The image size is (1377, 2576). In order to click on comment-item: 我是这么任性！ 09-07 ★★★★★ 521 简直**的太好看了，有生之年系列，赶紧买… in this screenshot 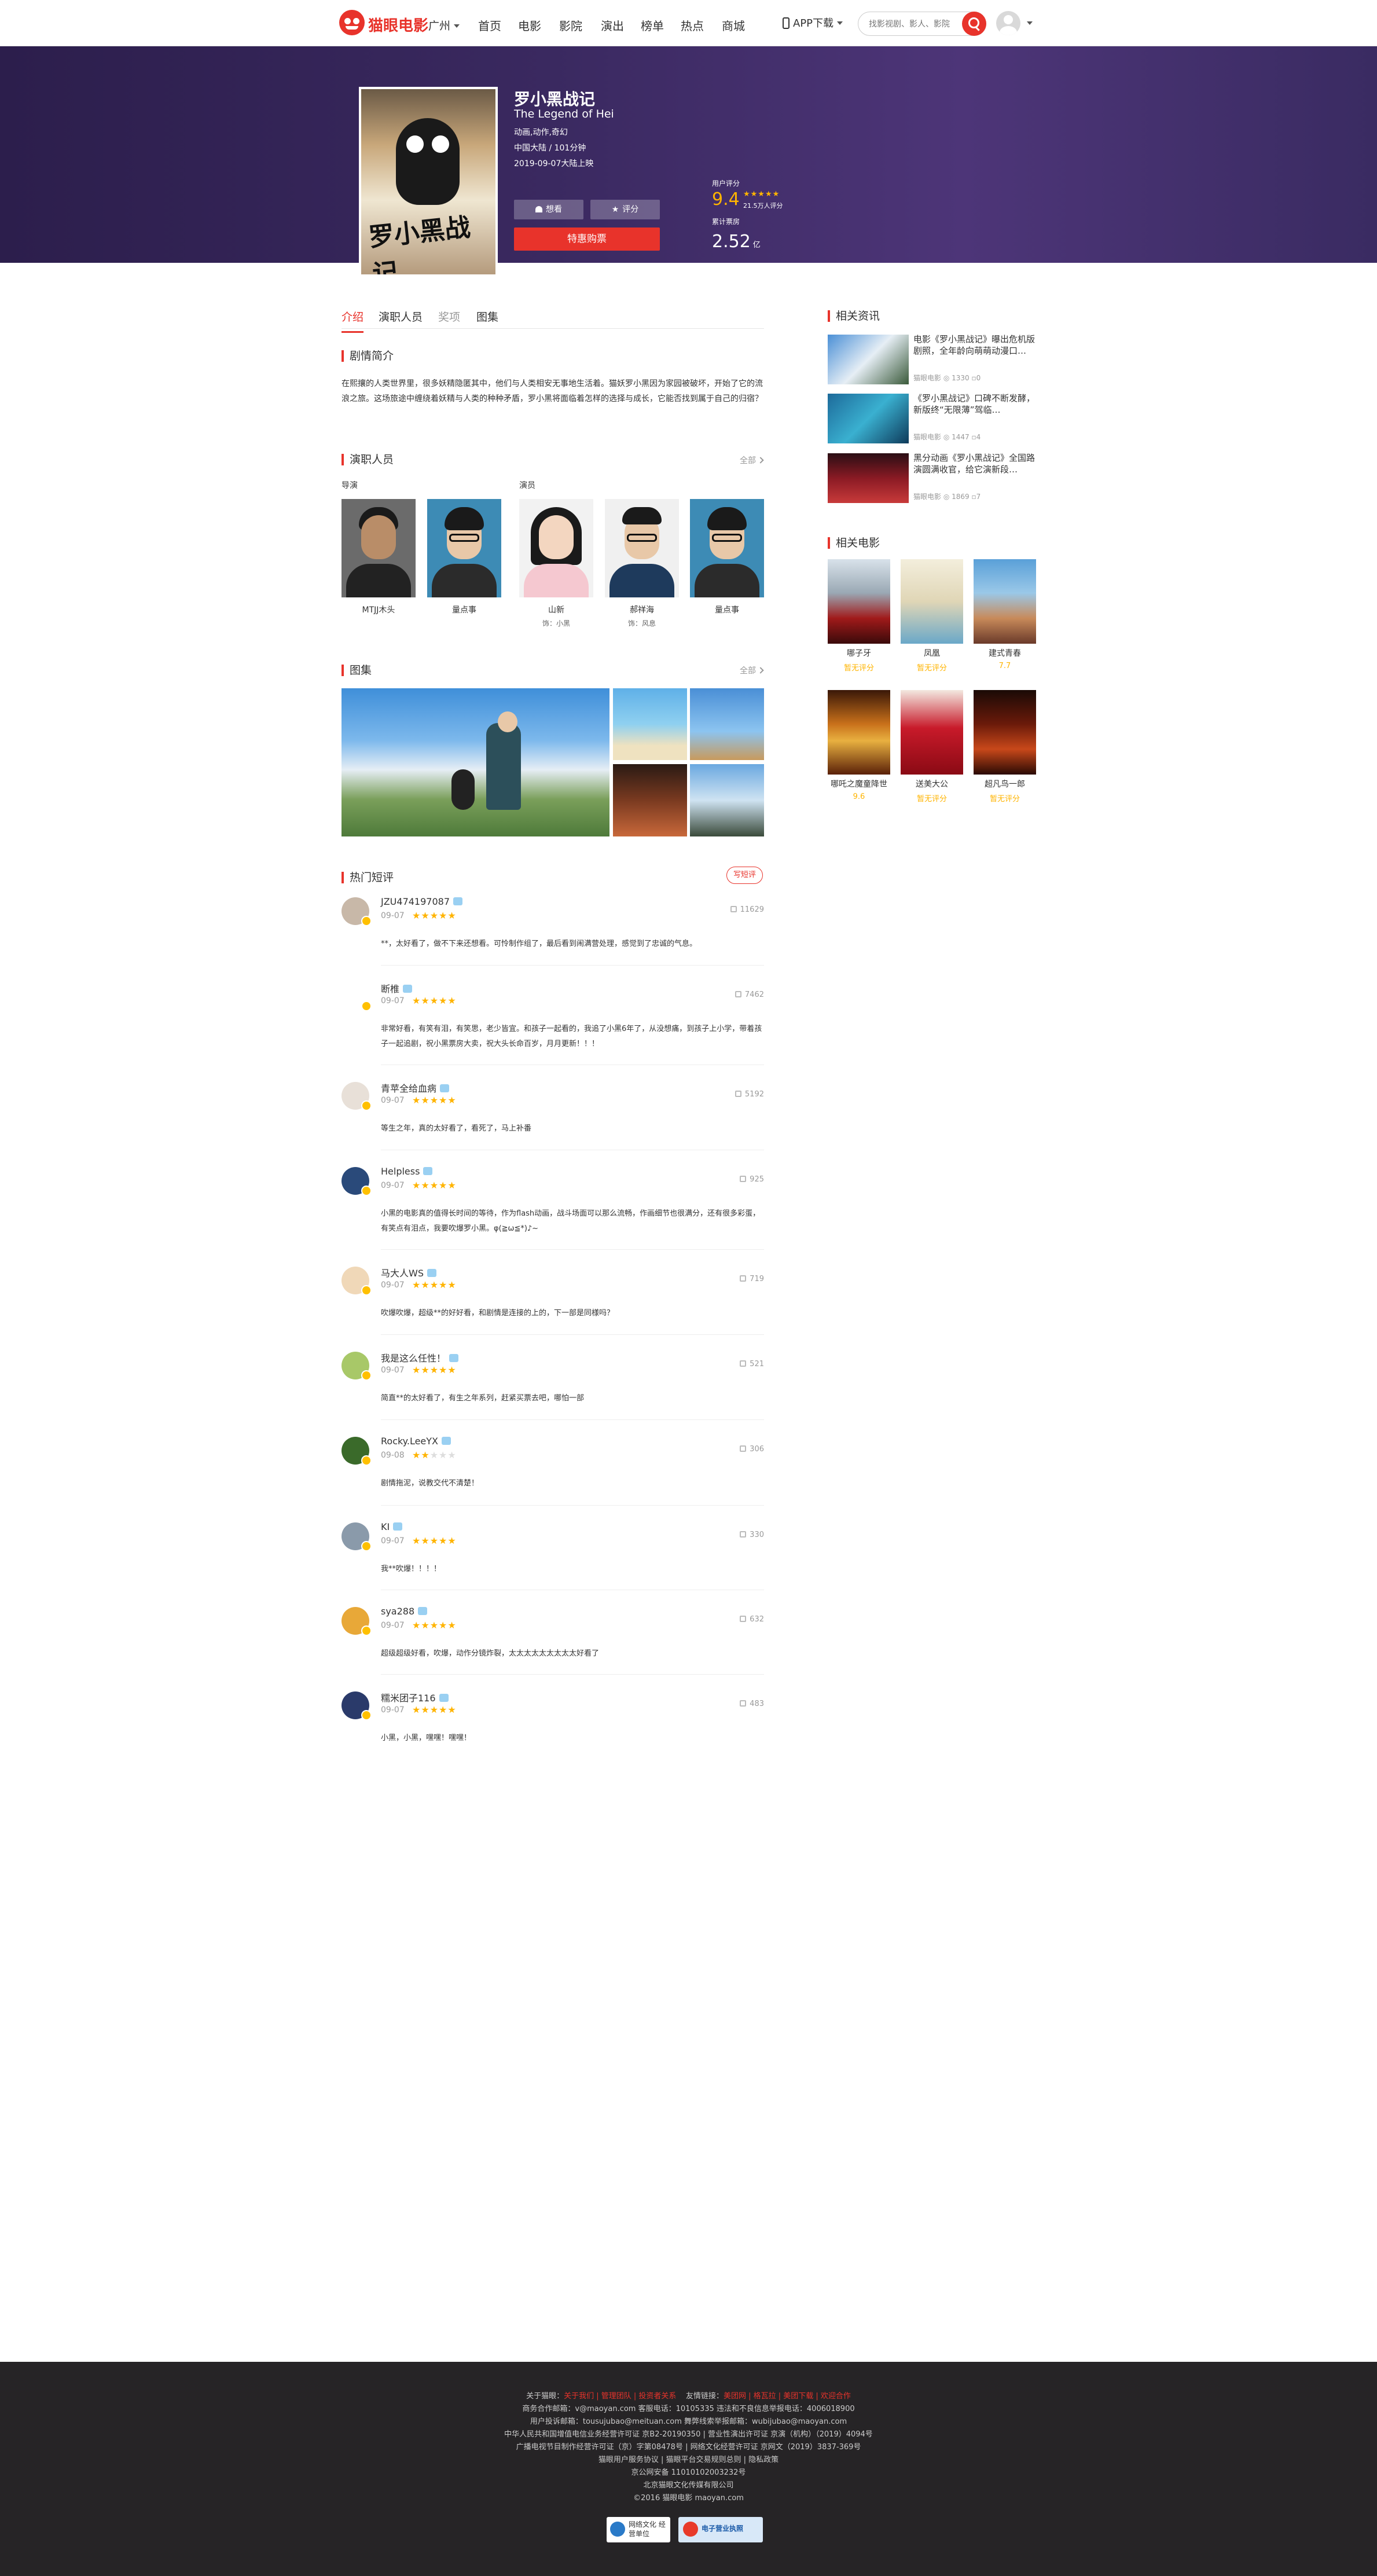, I will do `click(553, 1392)`.